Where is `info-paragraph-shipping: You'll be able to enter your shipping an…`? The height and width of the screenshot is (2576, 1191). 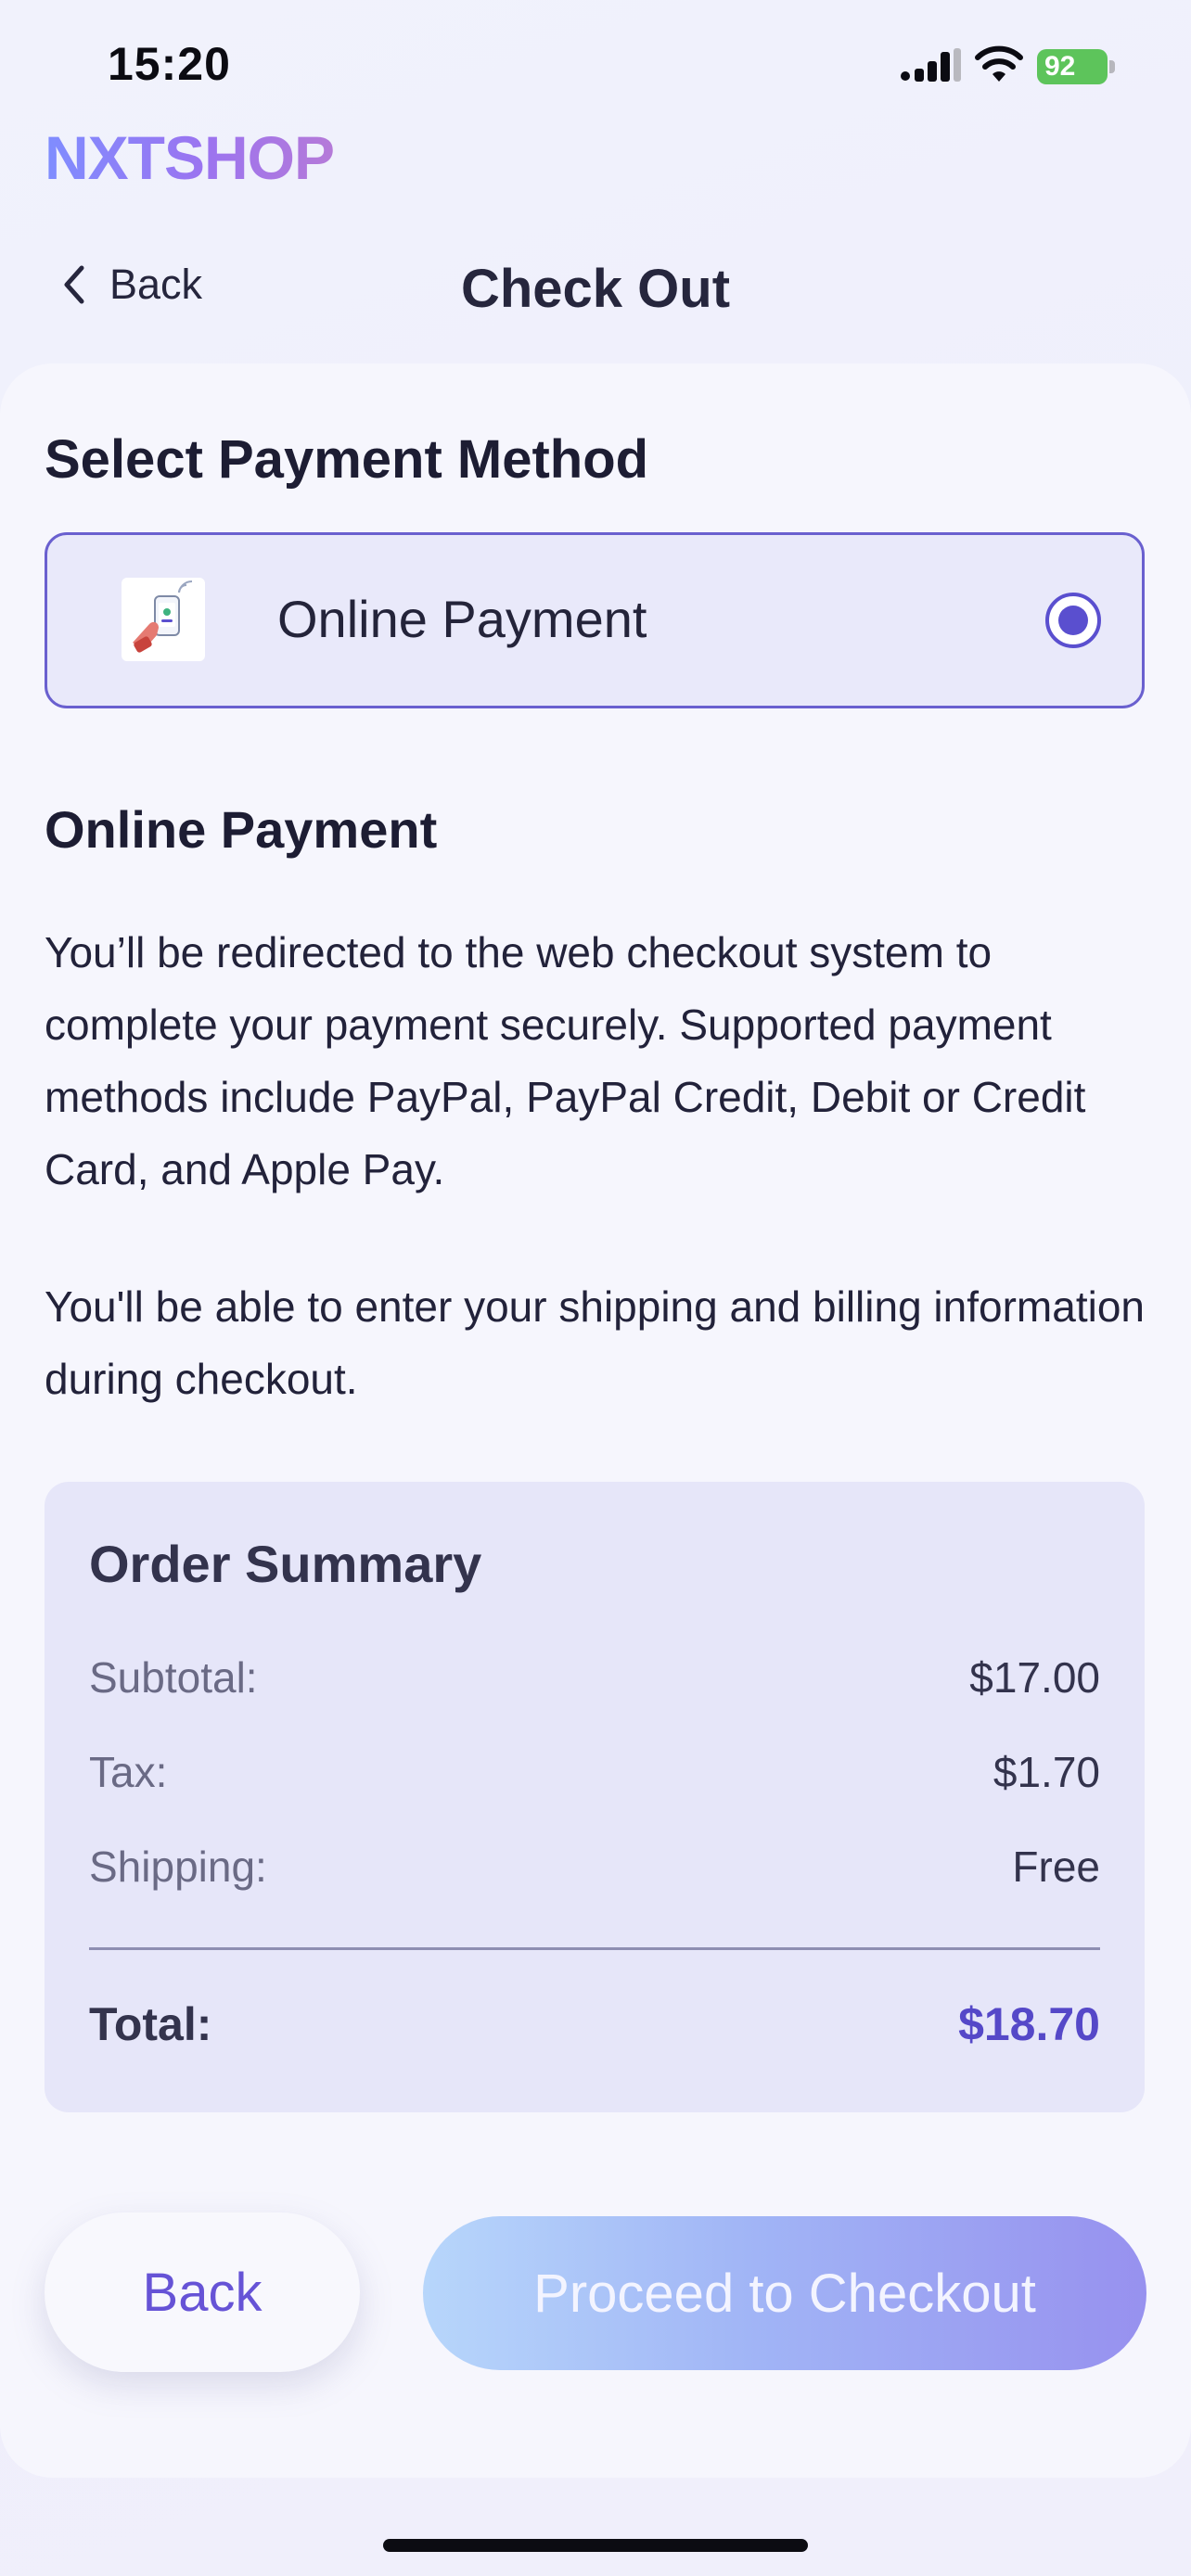 info-paragraph-shipping: You'll be able to enter your shipping an… is located at coordinates (595, 1343).